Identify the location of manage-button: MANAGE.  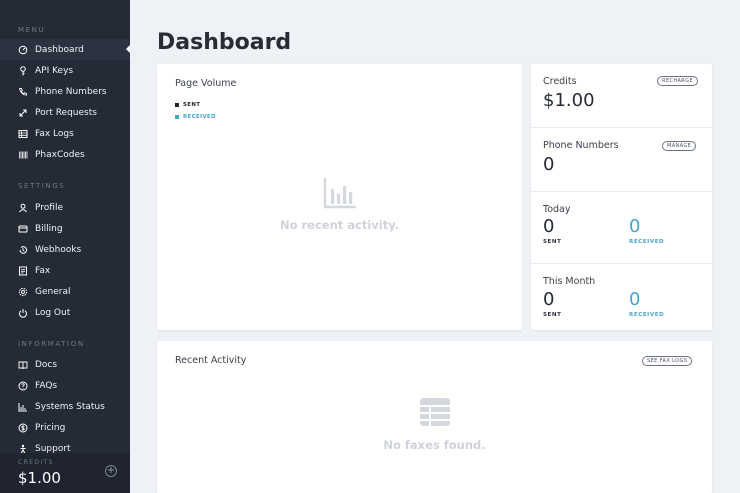
(679, 146).